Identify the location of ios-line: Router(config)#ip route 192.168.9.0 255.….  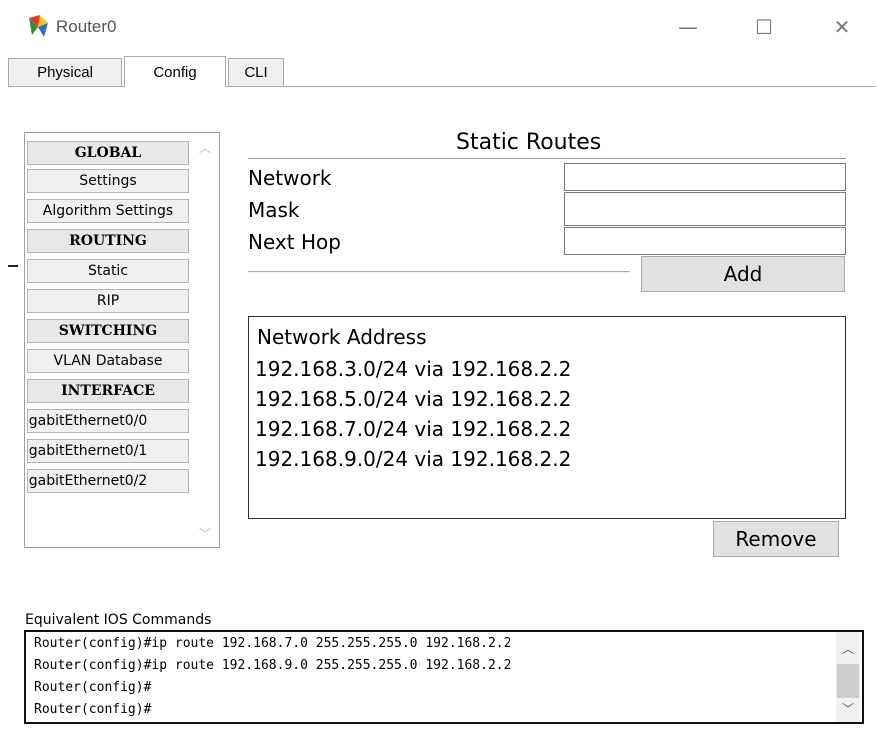
(273, 665).